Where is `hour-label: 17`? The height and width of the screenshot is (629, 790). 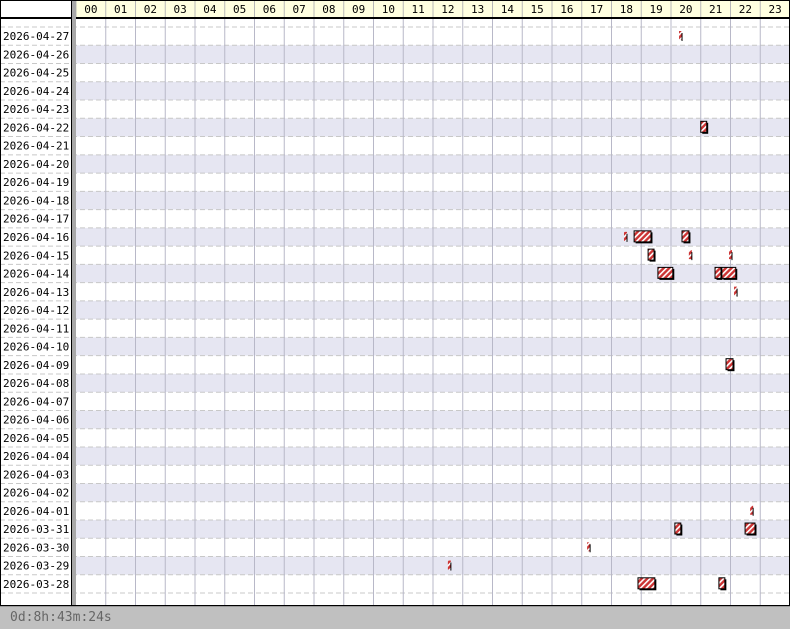
hour-label: 17 is located at coordinates (596, 9).